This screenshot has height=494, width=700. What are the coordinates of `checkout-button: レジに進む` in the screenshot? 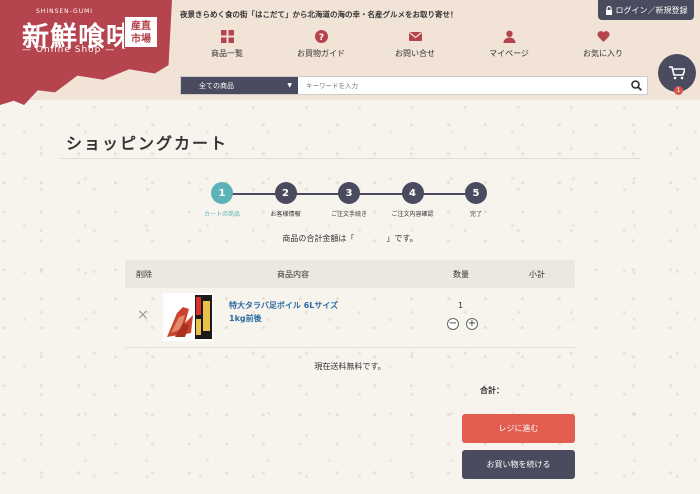 It's located at (518, 428).